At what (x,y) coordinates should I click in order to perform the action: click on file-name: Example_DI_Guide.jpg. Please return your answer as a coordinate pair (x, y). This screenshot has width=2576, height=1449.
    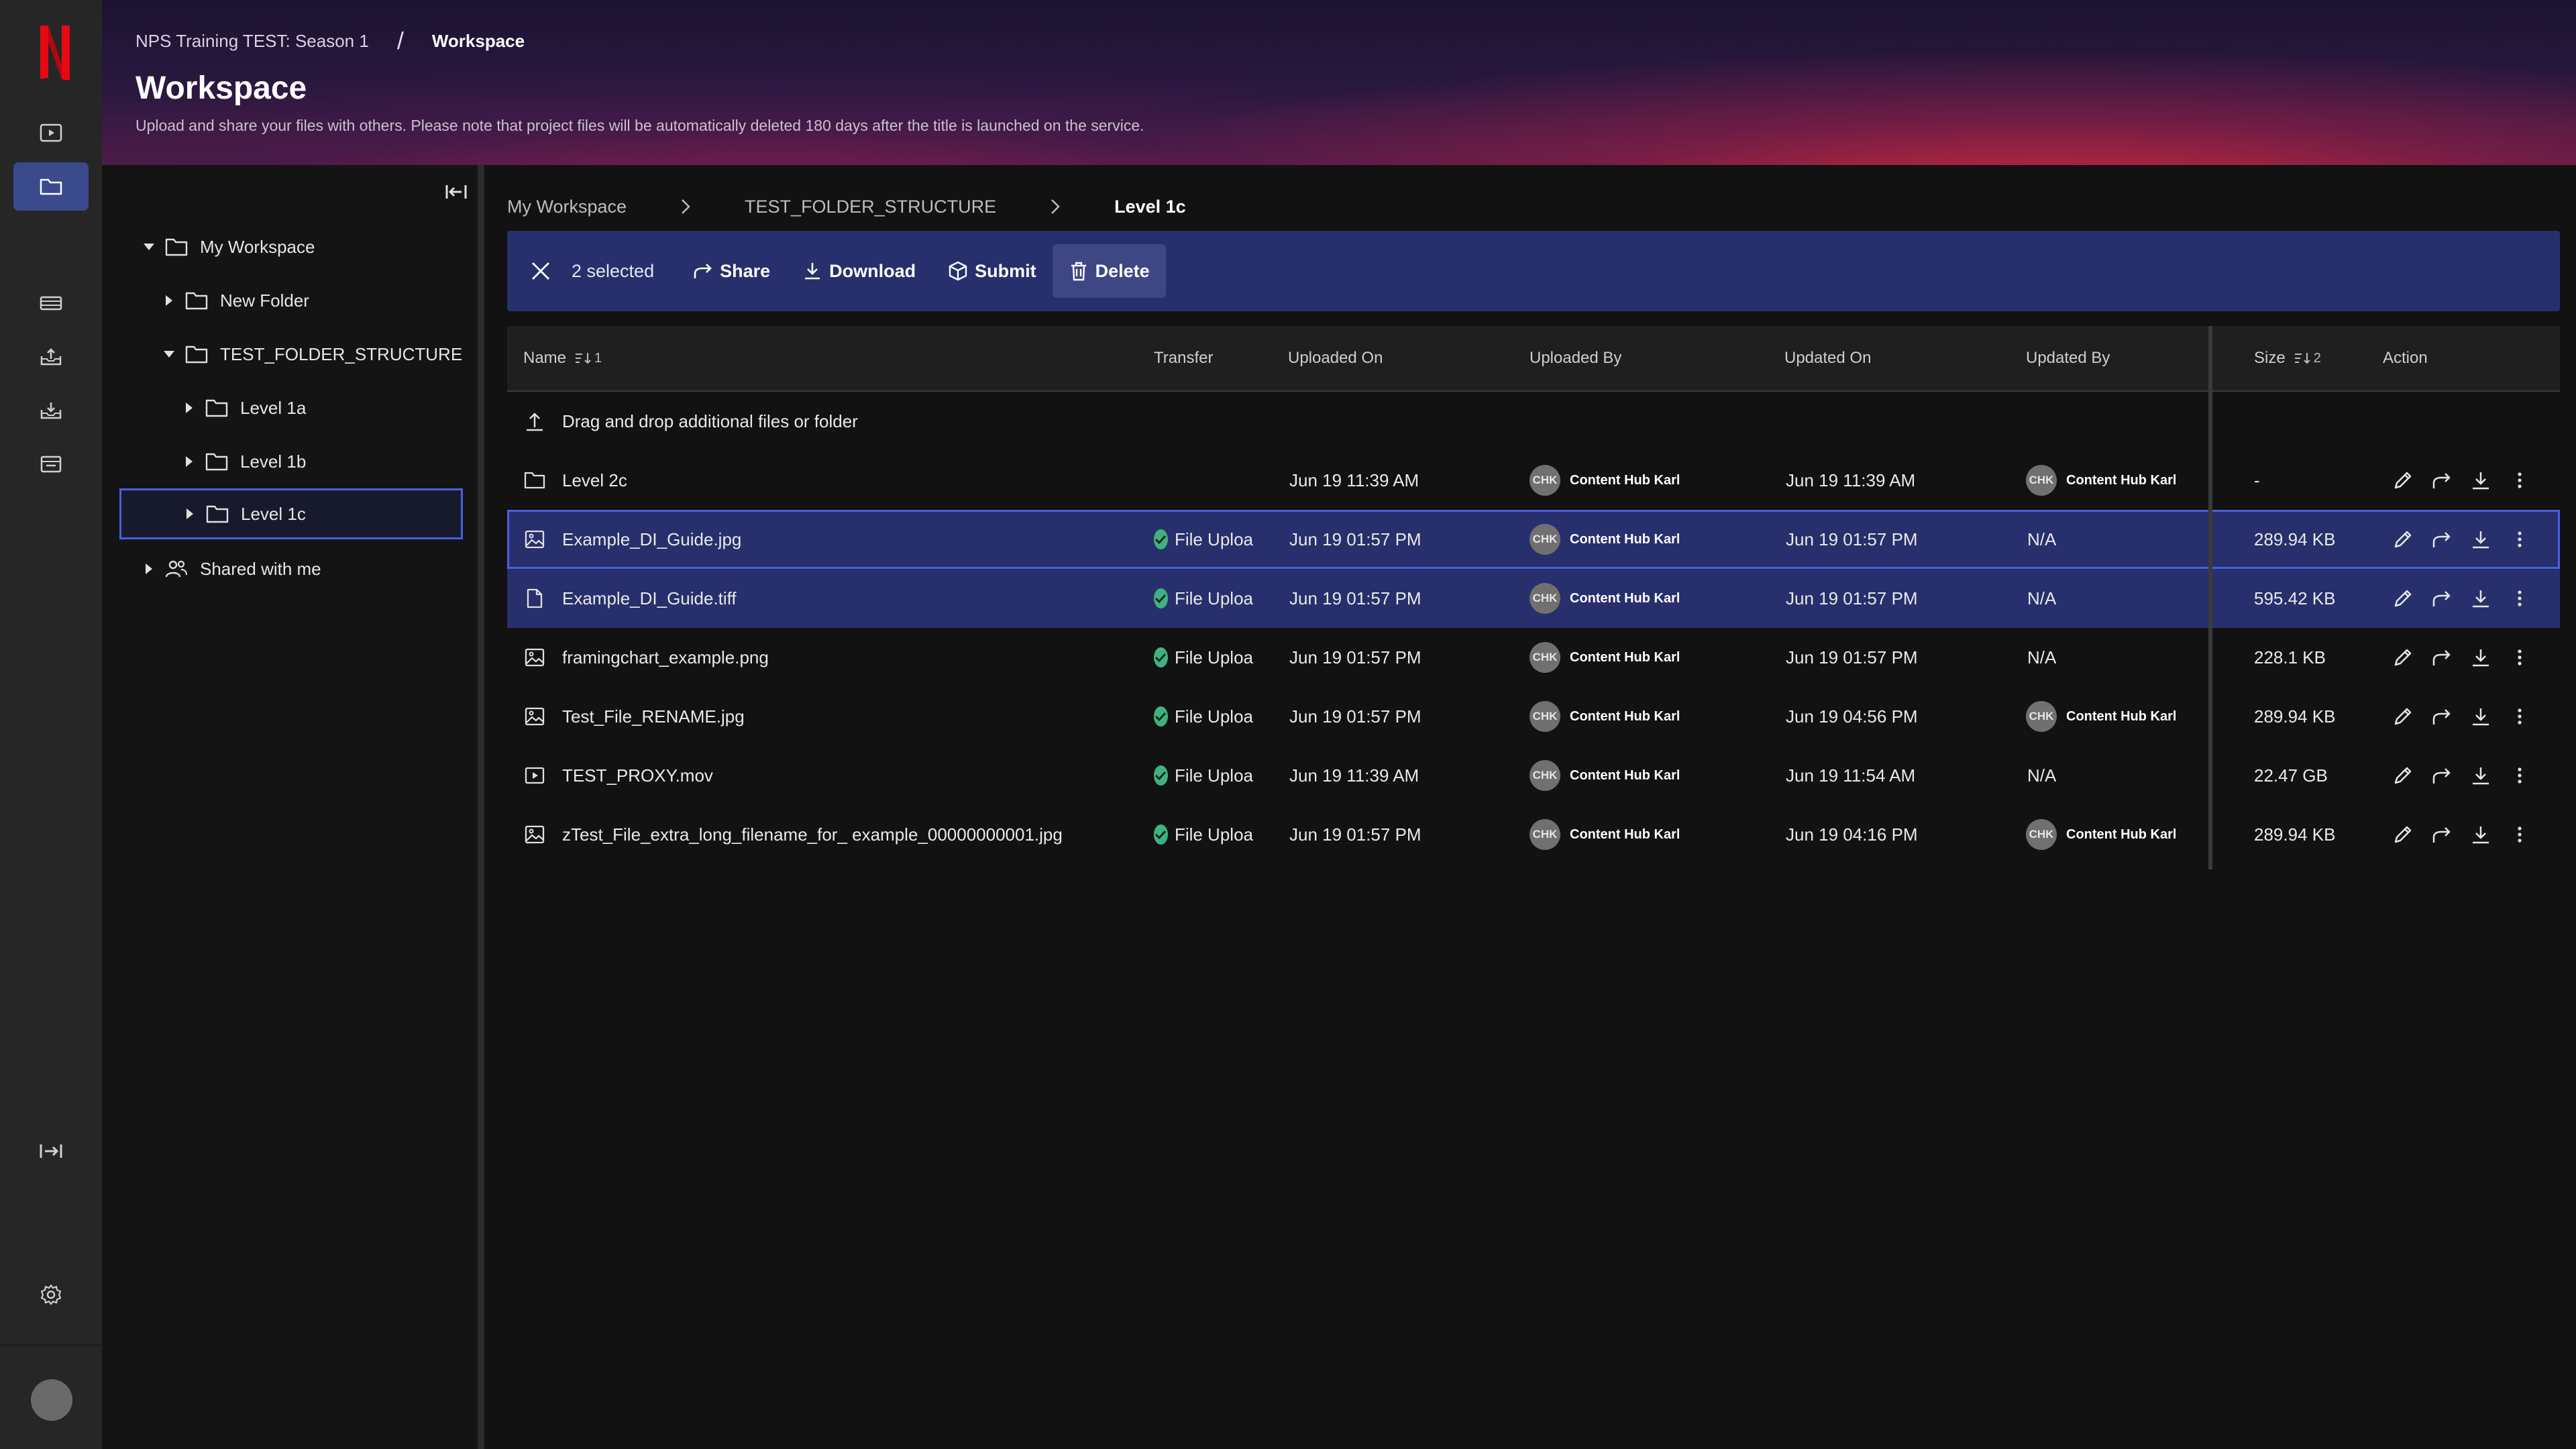
    Looking at the image, I should click on (651, 539).